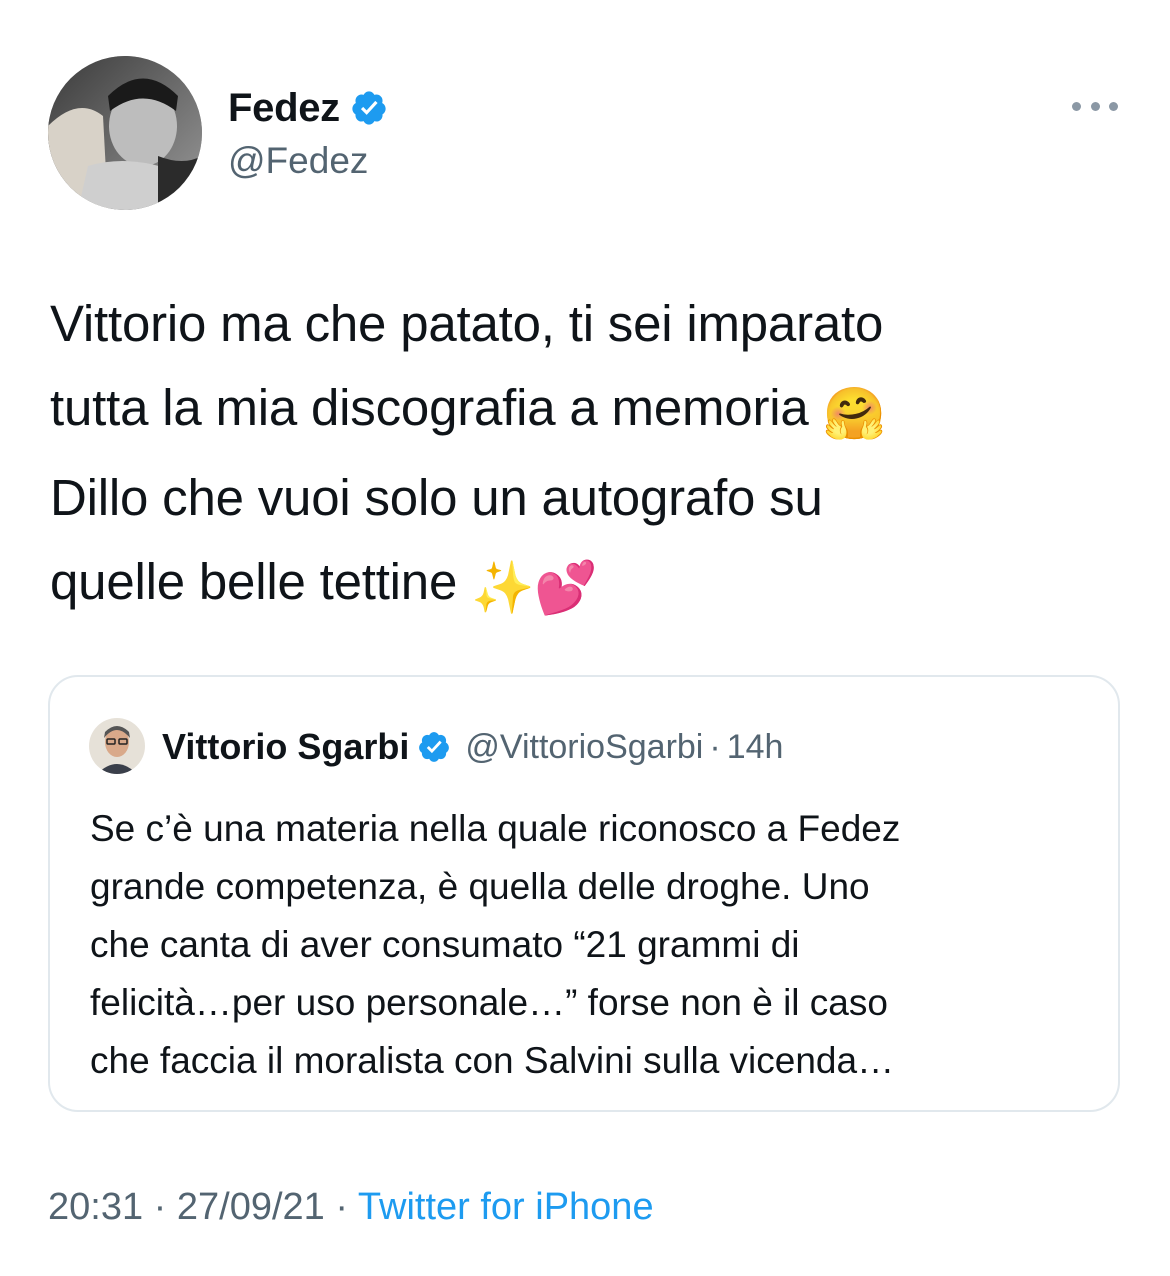 The image size is (1170, 1276). I want to click on quoted-header: Vittorio Sgarbi @VittorioSgarbi · 14h, so click(472, 747).